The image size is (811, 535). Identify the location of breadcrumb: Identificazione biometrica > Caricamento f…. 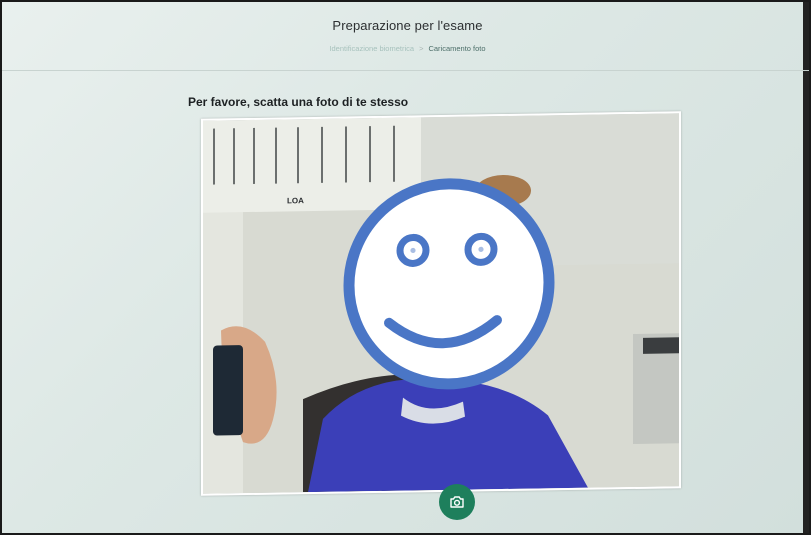
(405, 48).